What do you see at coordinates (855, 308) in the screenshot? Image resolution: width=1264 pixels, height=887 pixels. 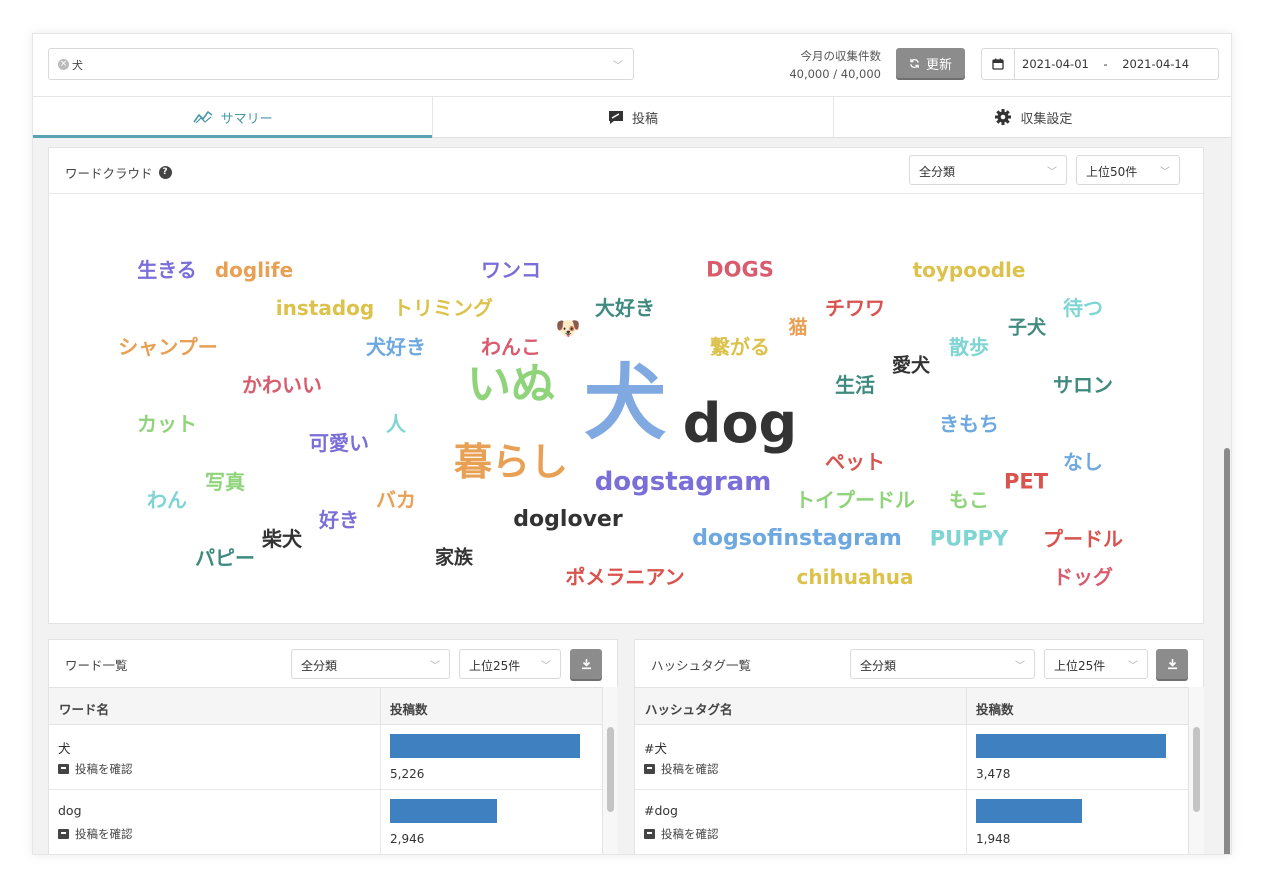 I see `cloud-word: チワワ` at bounding box center [855, 308].